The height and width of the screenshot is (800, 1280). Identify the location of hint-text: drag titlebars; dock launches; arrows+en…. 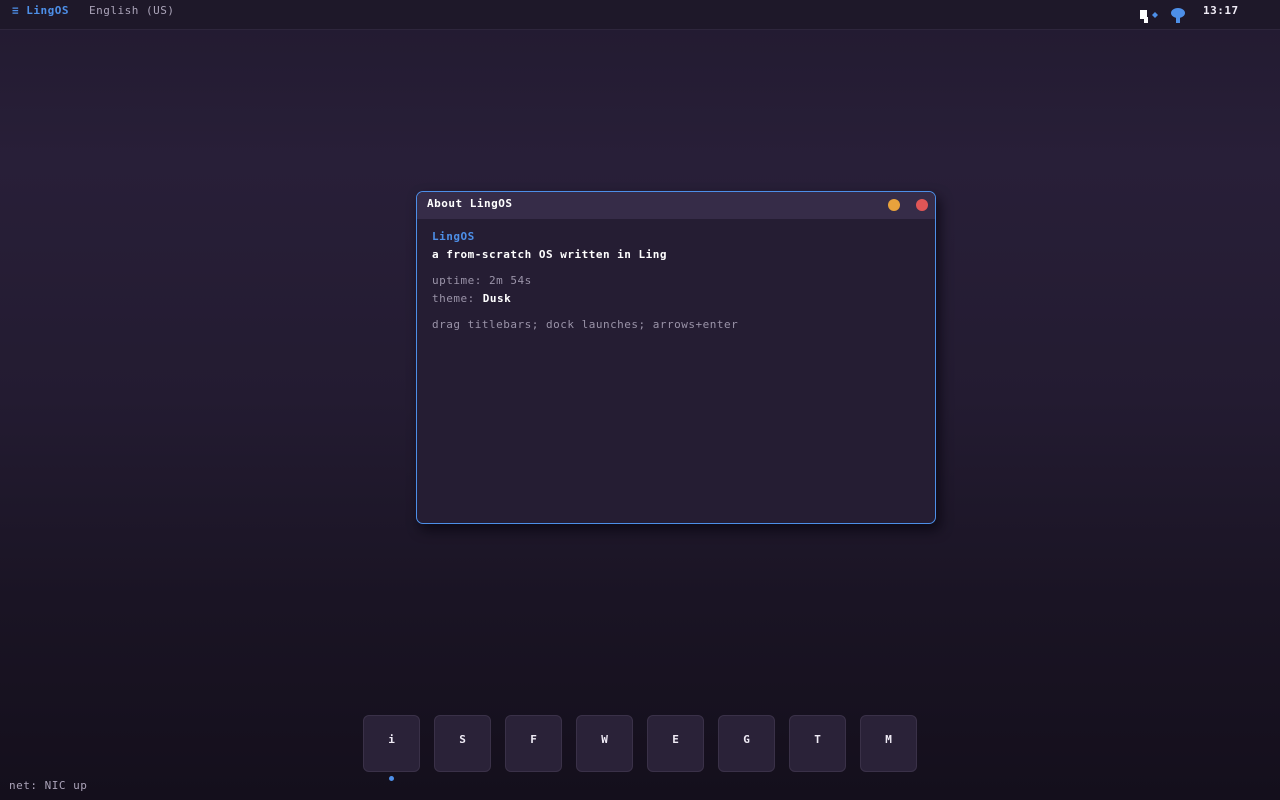
(585, 324).